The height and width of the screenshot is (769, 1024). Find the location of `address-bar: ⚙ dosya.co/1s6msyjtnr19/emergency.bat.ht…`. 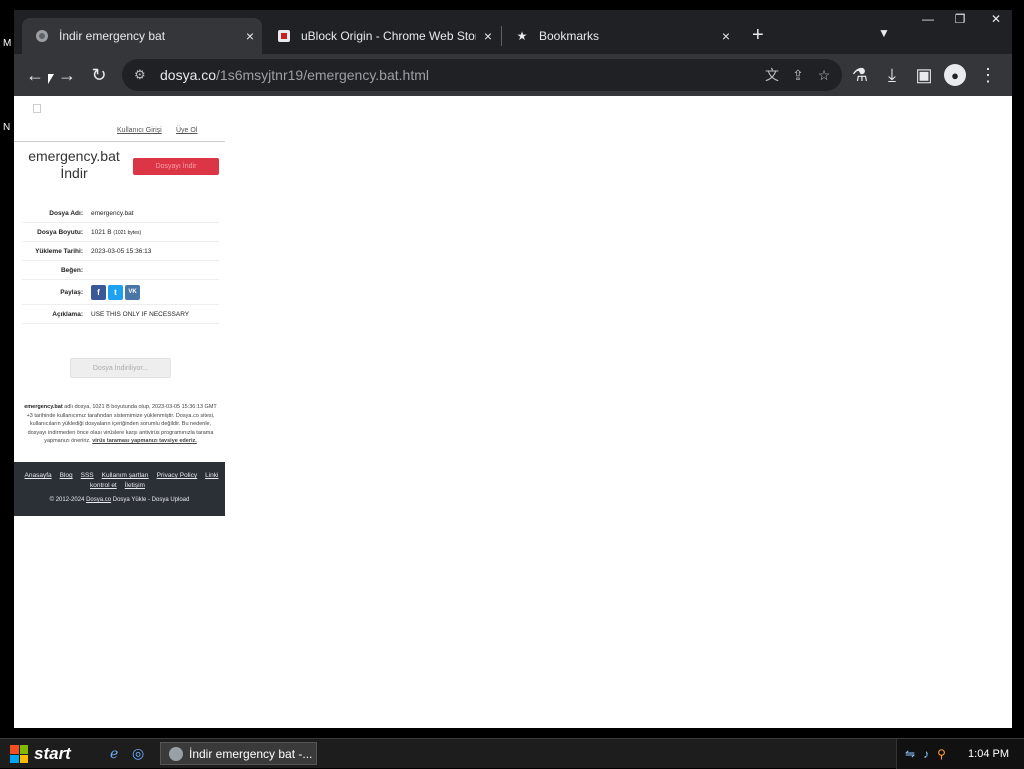

address-bar: ⚙ dosya.co/1s6msyjtnr19/emergency.bat.ht… is located at coordinates (482, 75).